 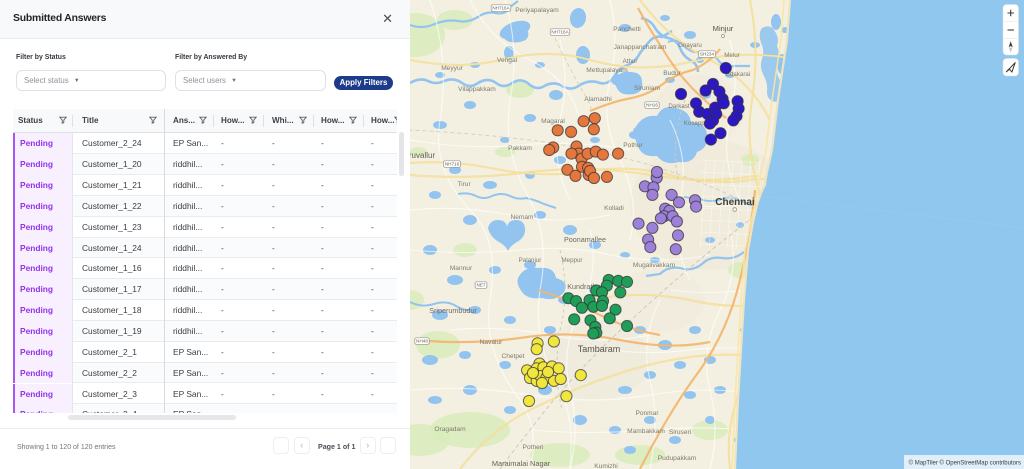 What do you see at coordinates (452, 68) in the screenshot?
I see `svg-text: Meyyur` at bounding box center [452, 68].